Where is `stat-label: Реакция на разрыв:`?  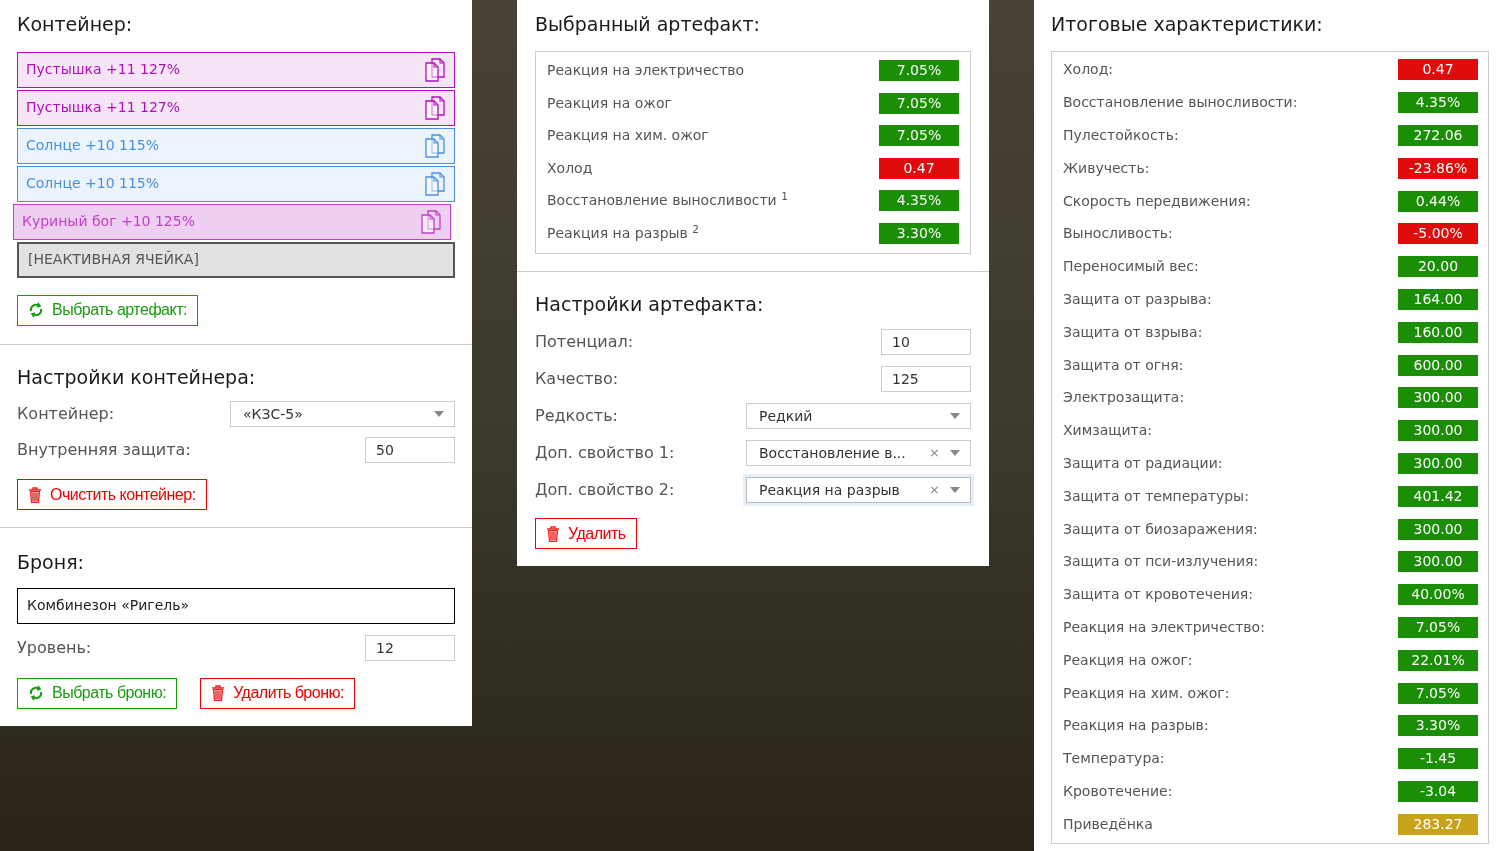 stat-label: Реакция на разрыв: is located at coordinates (1136, 726).